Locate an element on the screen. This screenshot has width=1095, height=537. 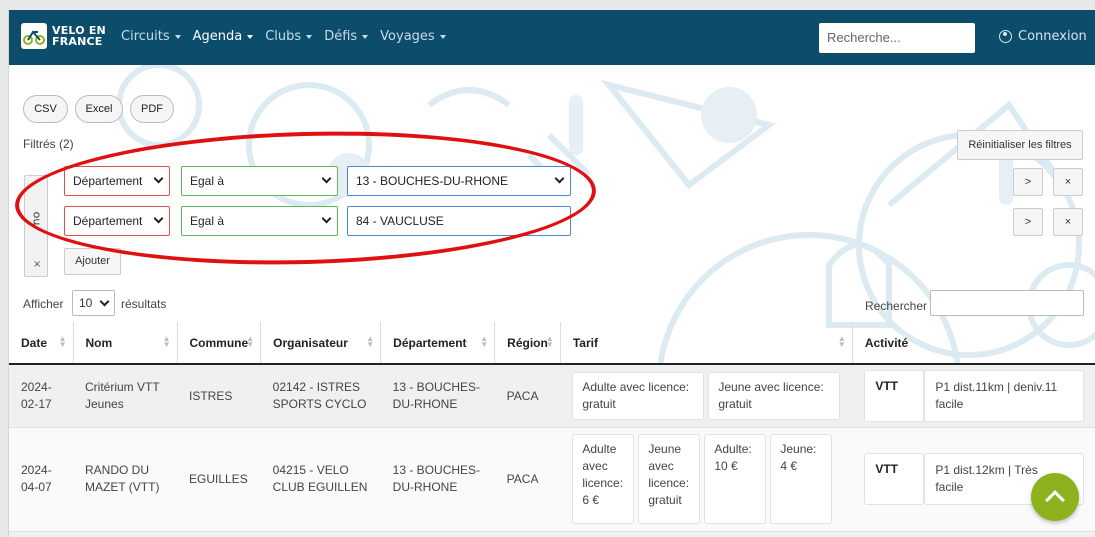
col-activite: Activité is located at coordinates (973, 343).